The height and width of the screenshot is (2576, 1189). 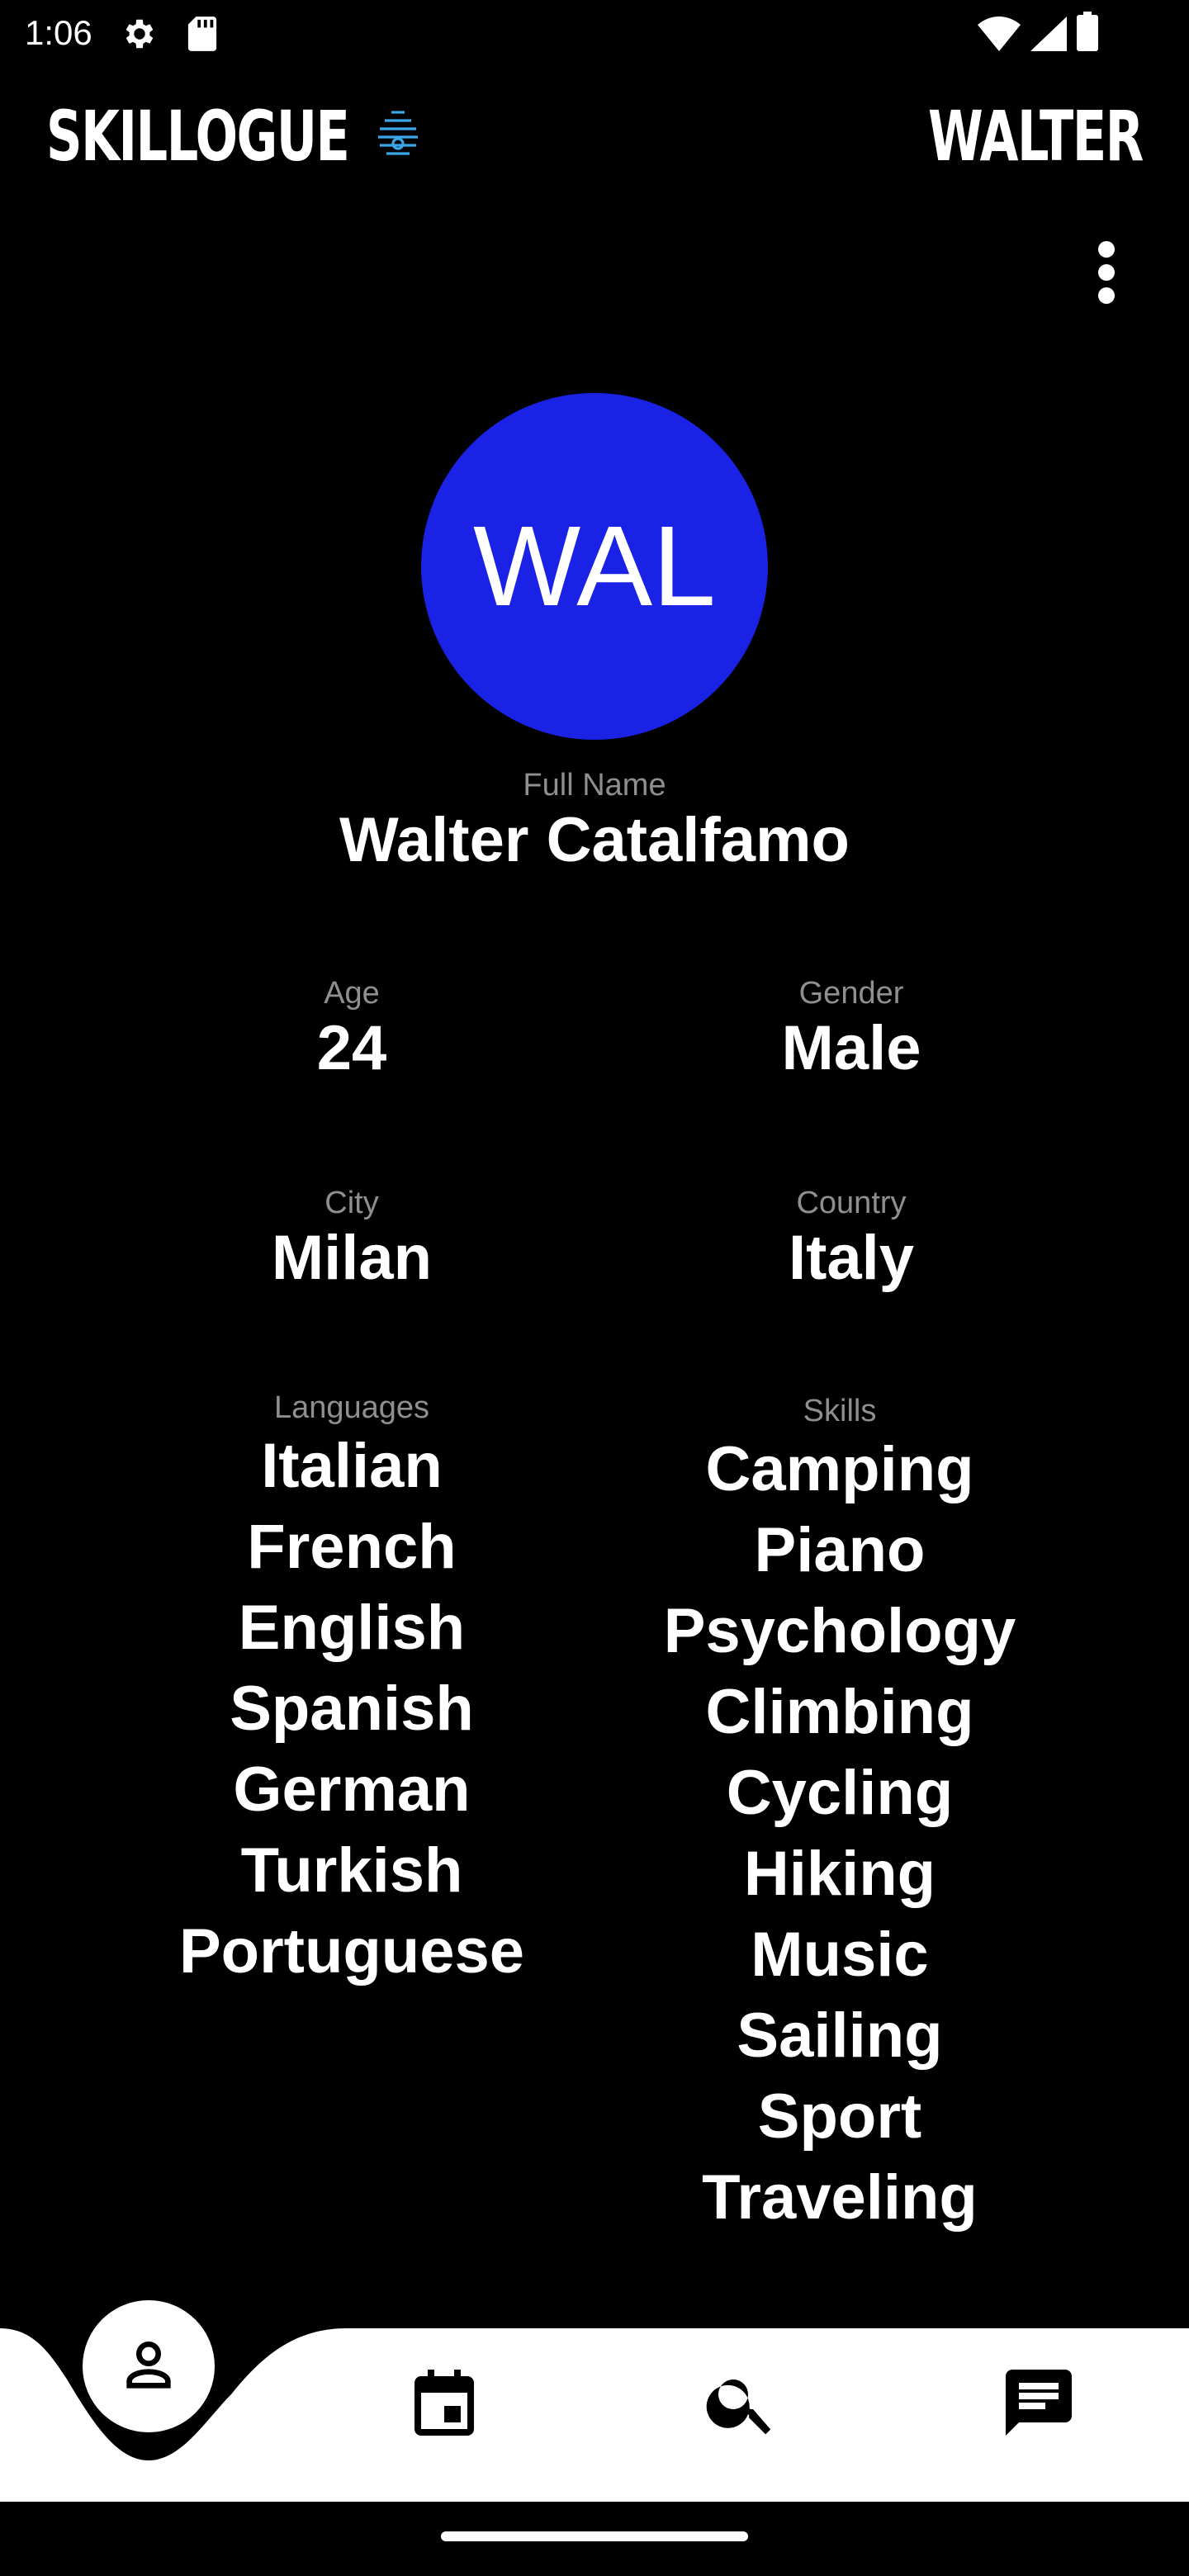 I want to click on language-item: Turkish, so click(x=351, y=1870).